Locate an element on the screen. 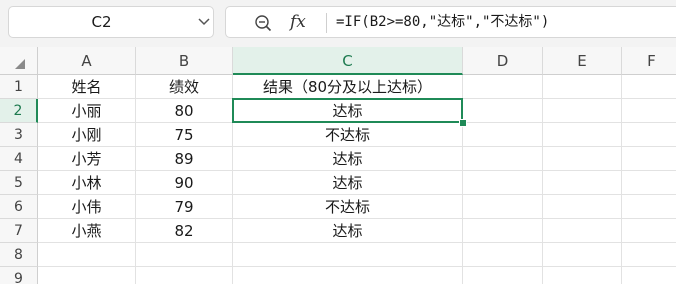 The width and height of the screenshot is (676, 284). row-header-4: 4 is located at coordinates (19, 159).